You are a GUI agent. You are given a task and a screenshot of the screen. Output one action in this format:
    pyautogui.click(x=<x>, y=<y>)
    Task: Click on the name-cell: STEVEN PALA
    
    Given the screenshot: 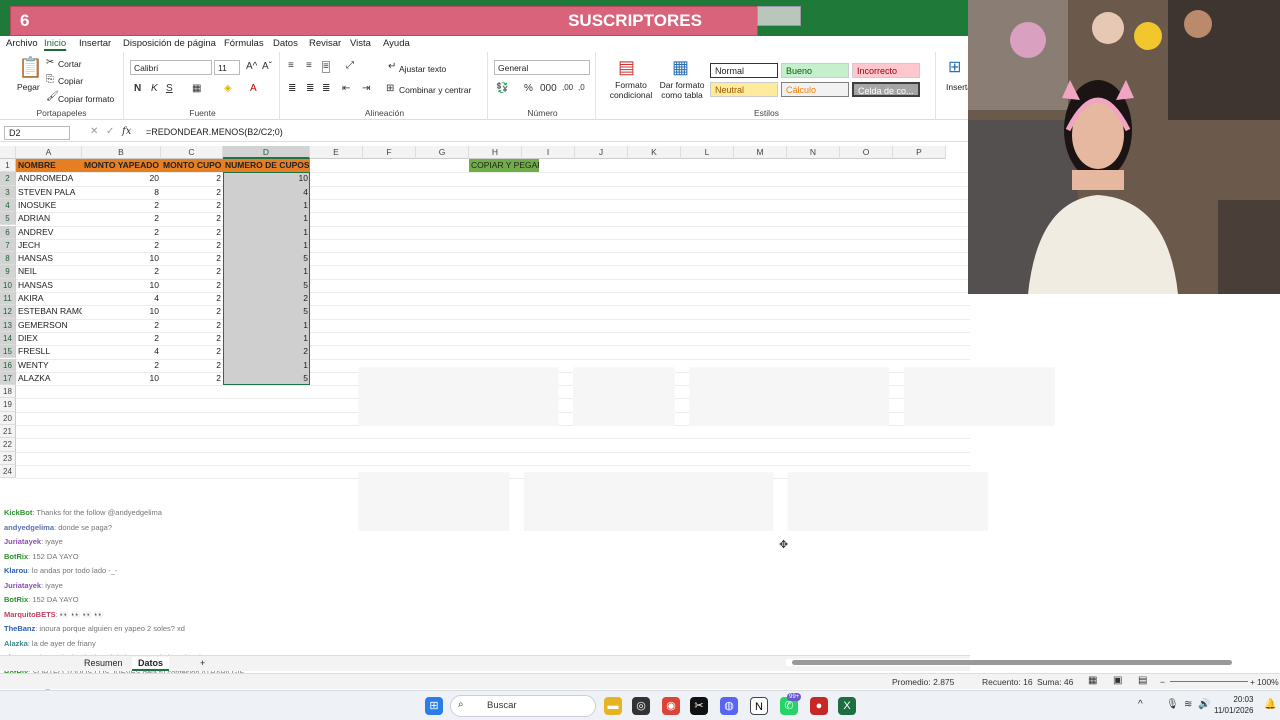 What is the action you would take?
    pyautogui.click(x=49, y=192)
    